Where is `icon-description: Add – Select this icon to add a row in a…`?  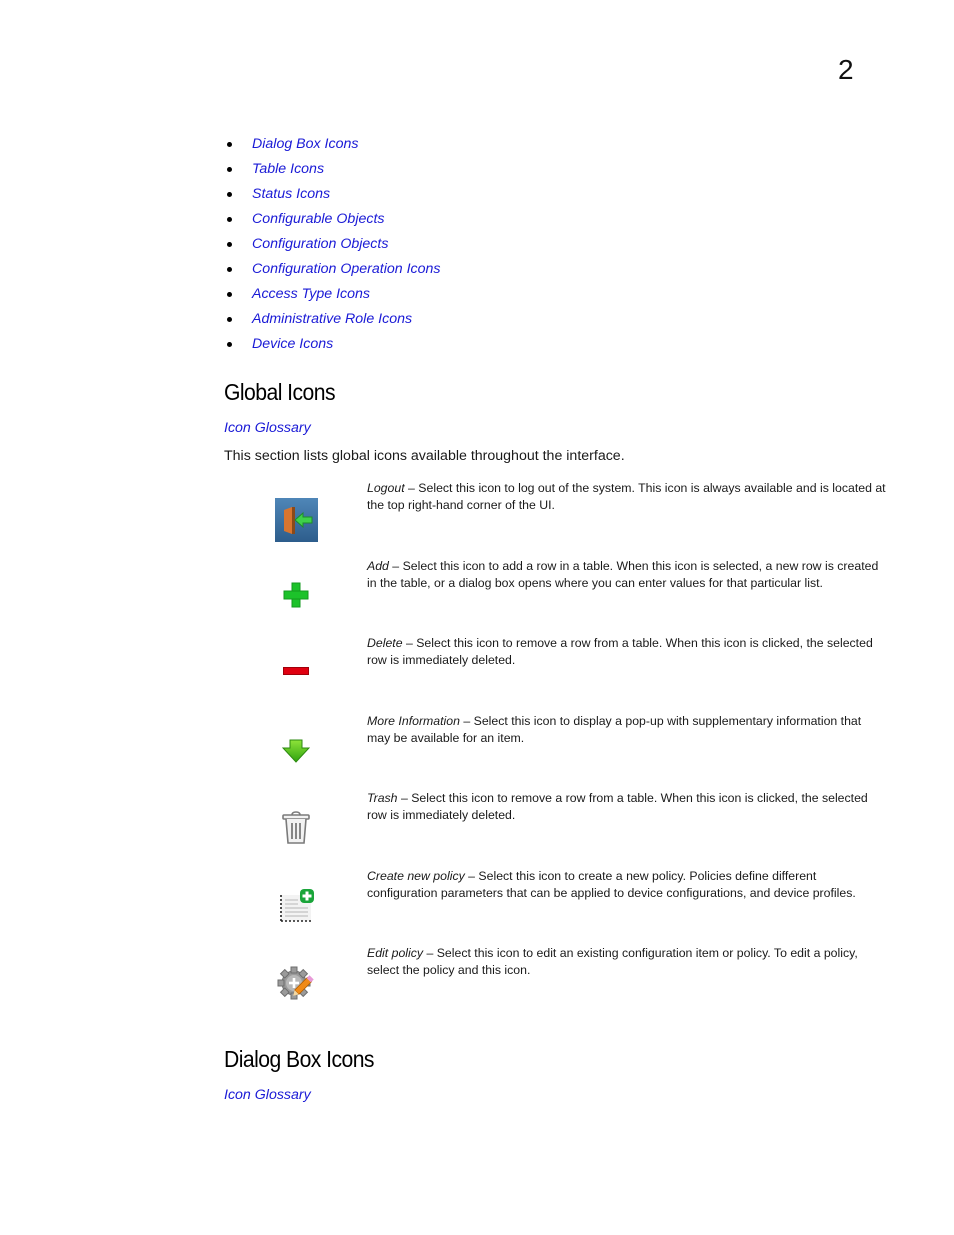
icon-description: Add – Select this icon to add a row in a… is located at coordinates (627, 575).